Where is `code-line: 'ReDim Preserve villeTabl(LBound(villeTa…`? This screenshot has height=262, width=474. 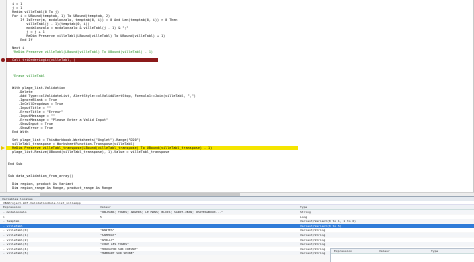
code-line: 'ReDim Preserve villeTabl(LBound(villeTa… is located at coordinates (80, 52).